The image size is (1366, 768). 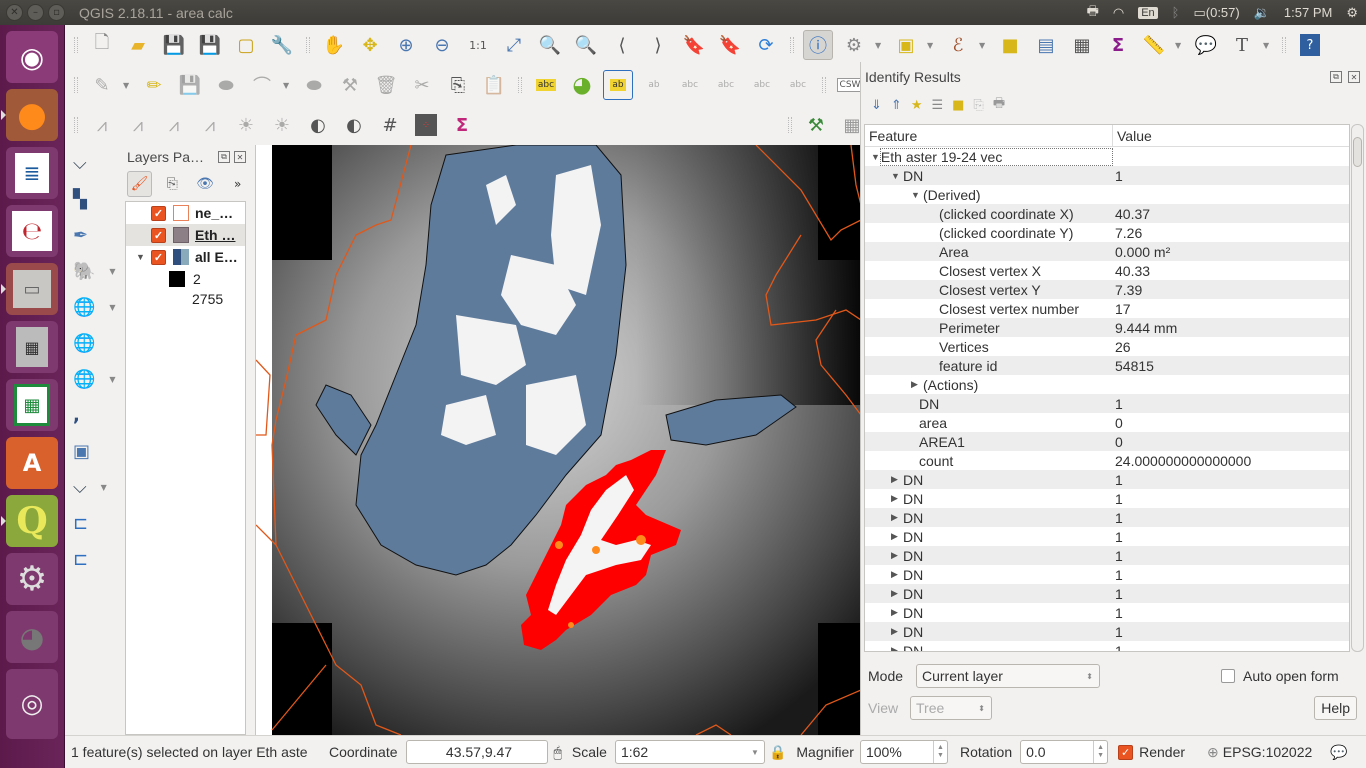 I want to click on tree-row: ▼ Eth aster 19-24 vec, so click(x=1107, y=156).